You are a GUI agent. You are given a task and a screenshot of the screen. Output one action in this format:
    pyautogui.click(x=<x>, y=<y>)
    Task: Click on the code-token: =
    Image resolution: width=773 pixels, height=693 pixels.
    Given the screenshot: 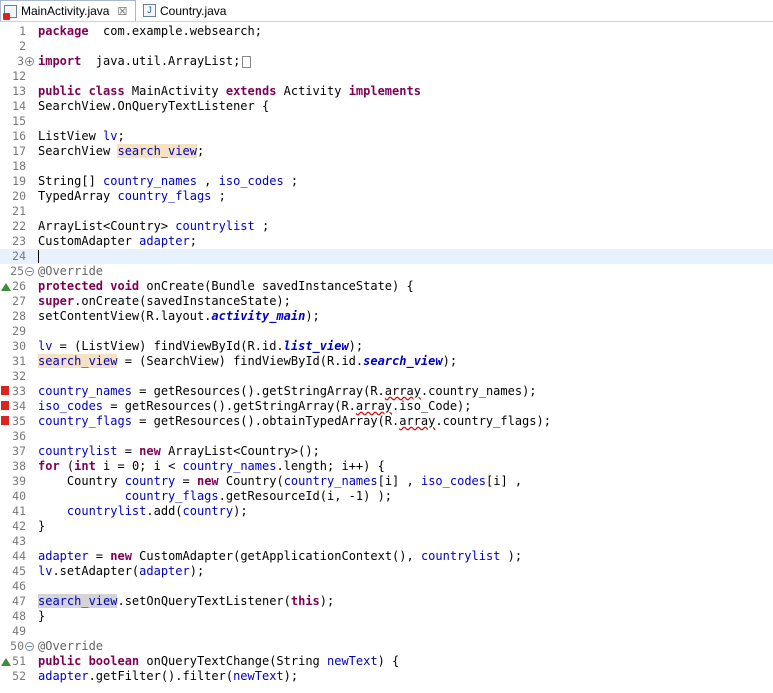 What is the action you would take?
    pyautogui.click(x=99, y=556)
    